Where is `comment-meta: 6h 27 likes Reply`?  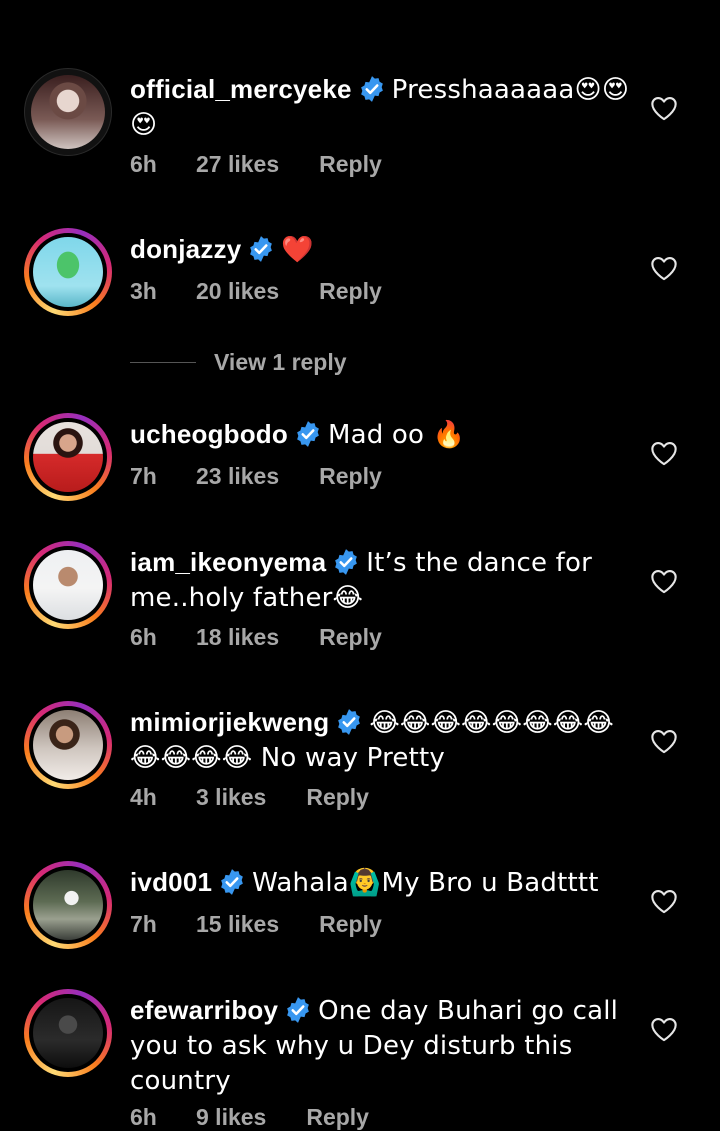
comment-meta: 6h 27 likes Reply is located at coordinates (256, 164).